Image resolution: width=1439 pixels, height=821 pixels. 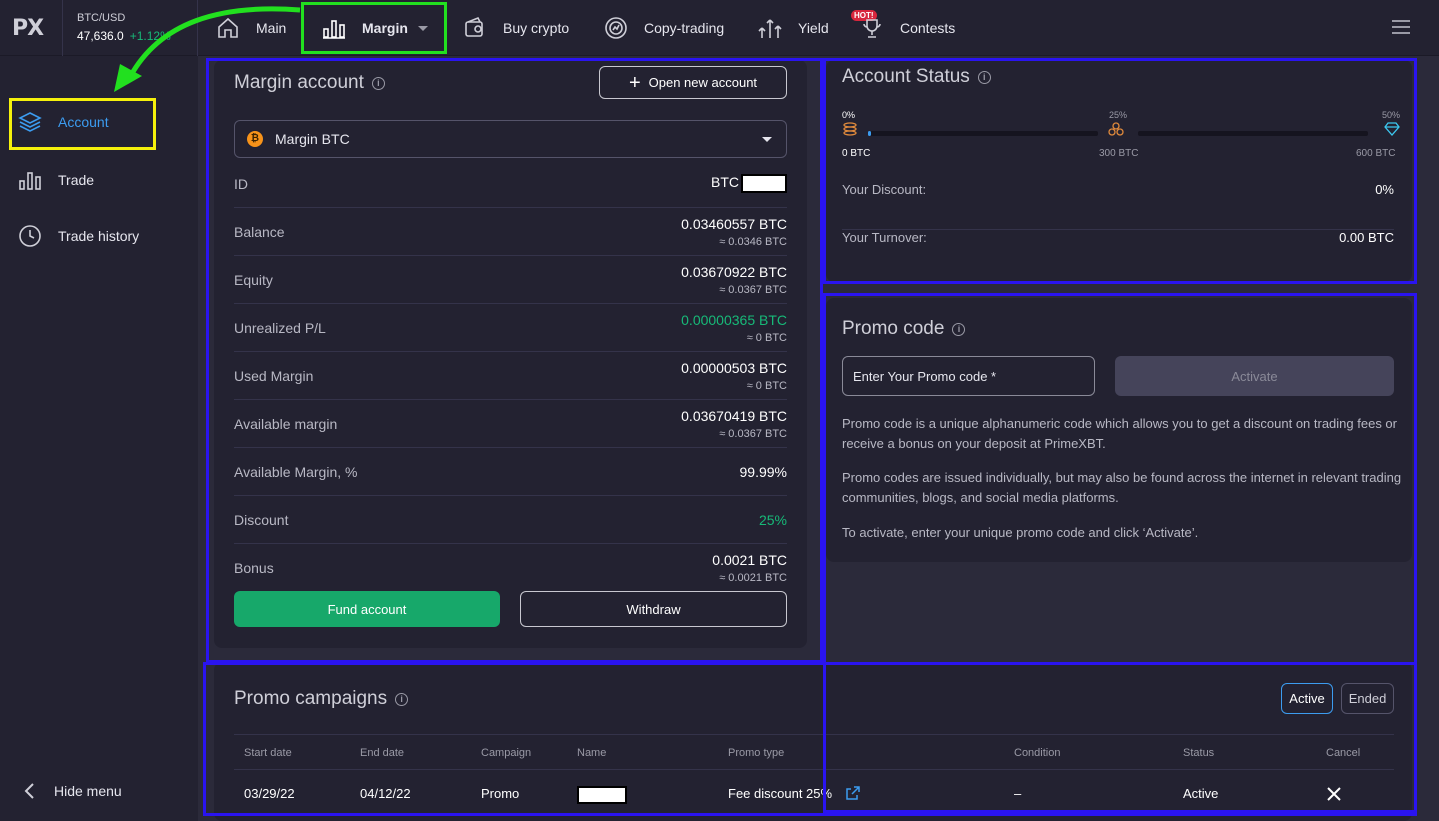 I want to click on promo-code-input, so click(x=968, y=376).